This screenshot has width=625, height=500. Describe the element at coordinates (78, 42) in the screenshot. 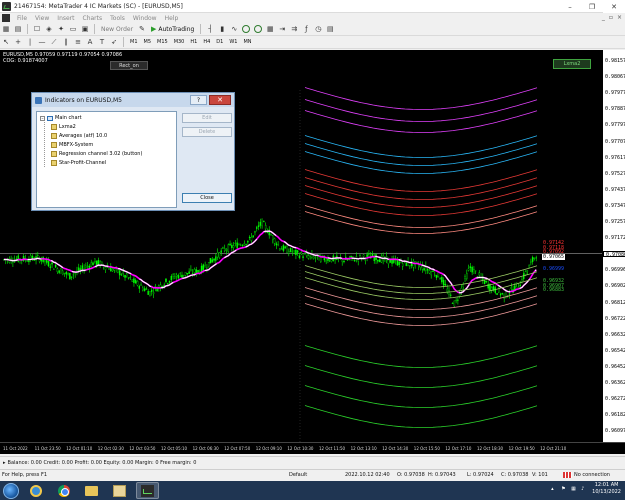

I see `fibonacci-icon: ≡` at that location.